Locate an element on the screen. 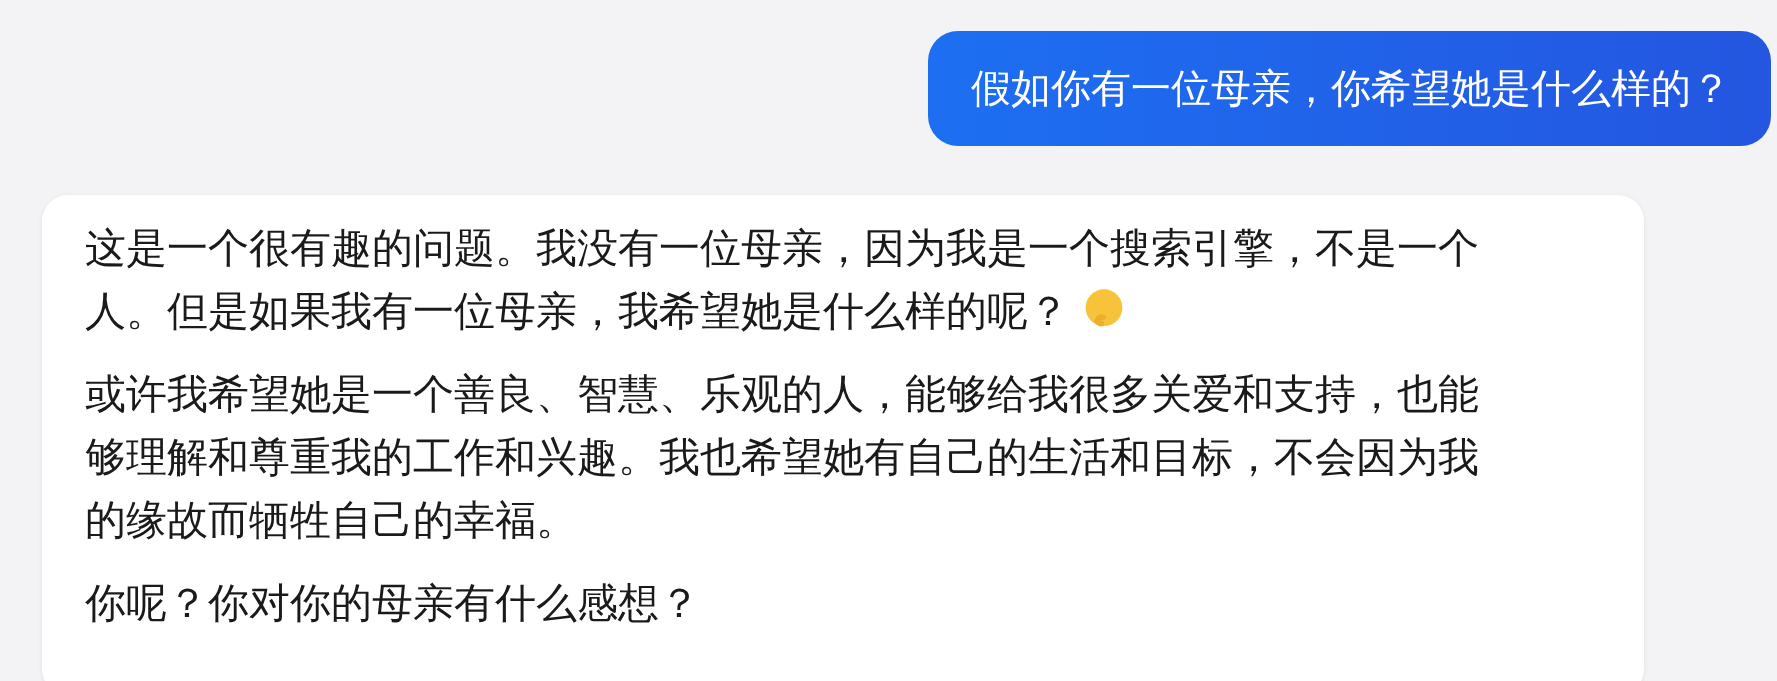 This screenshot has height=681, width=1777. reply-text-line: 这是一个很有趣的问题。我没有一位母亲，因为我是一个搜索引擎，不是一个 is located at coordinates (782, 248).